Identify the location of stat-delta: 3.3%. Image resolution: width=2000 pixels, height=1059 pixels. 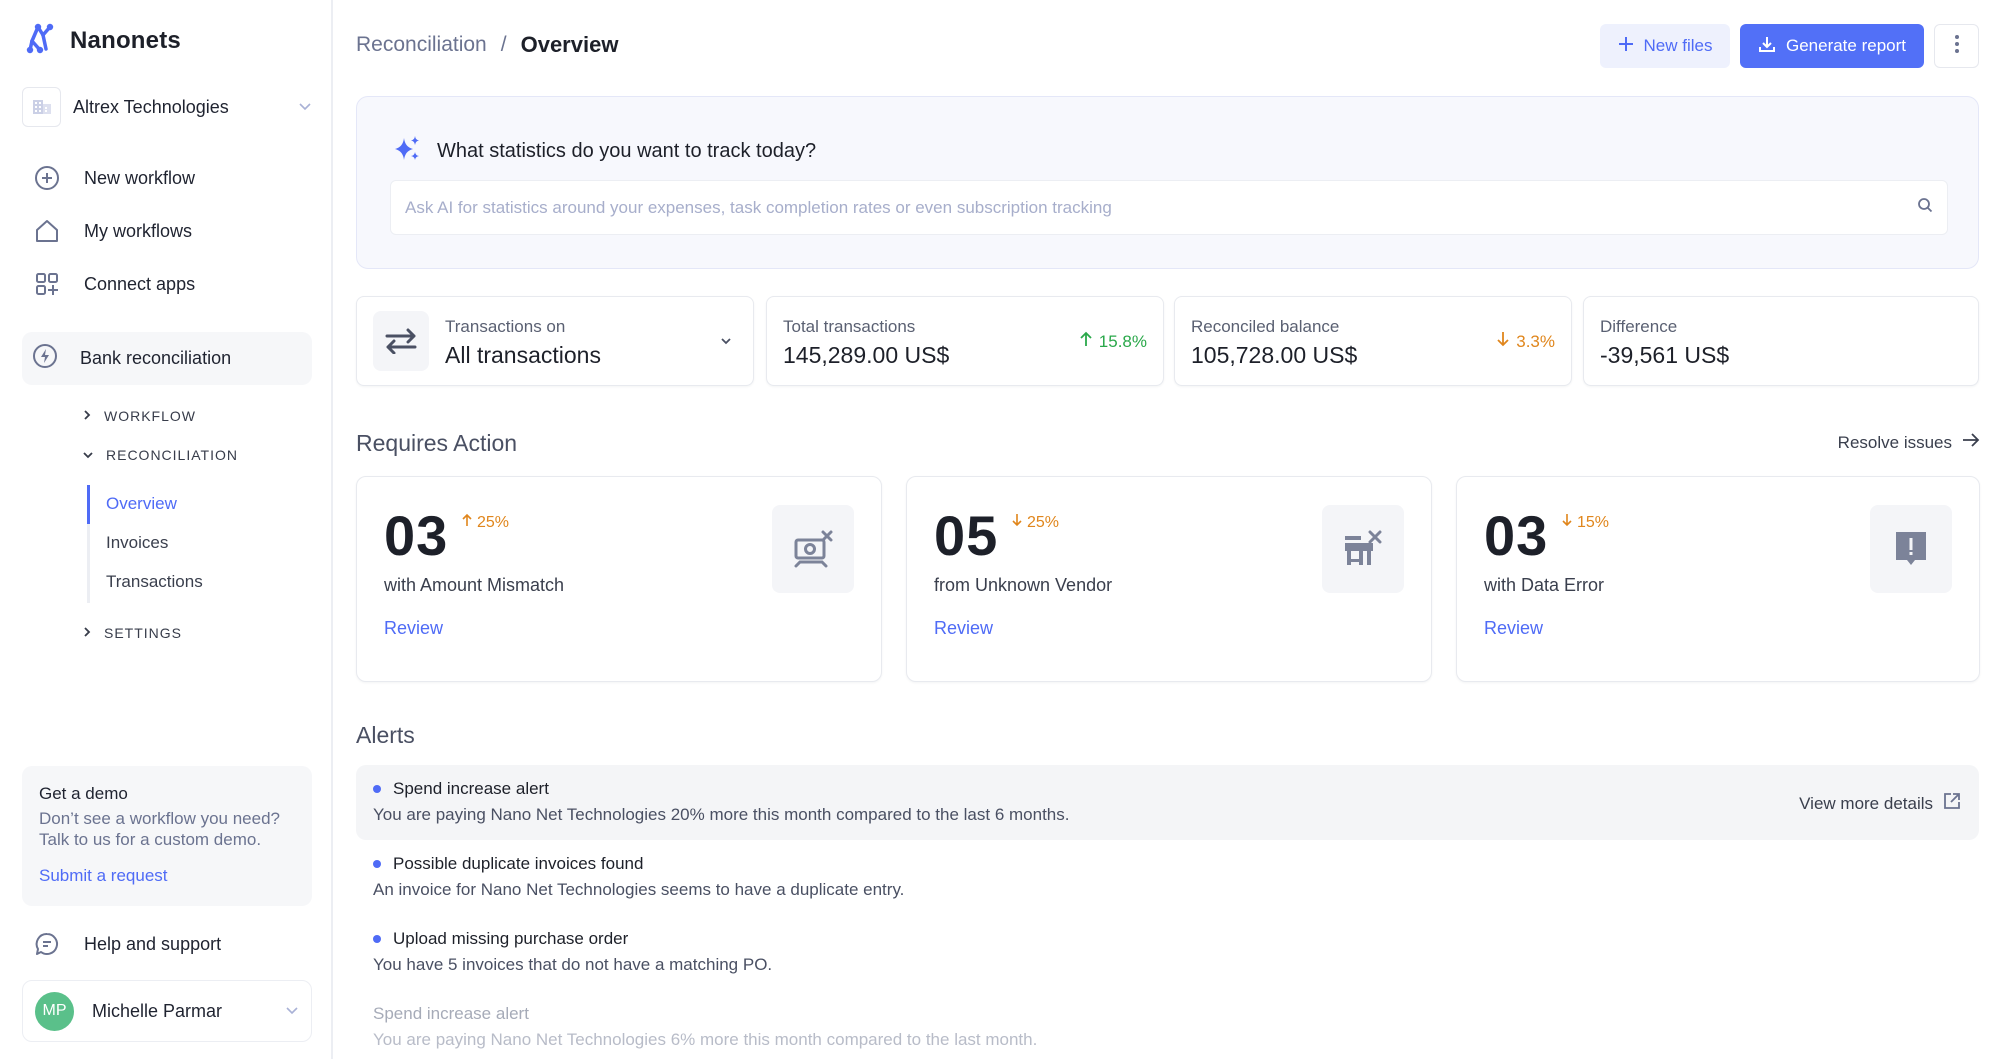
(1525, 341).